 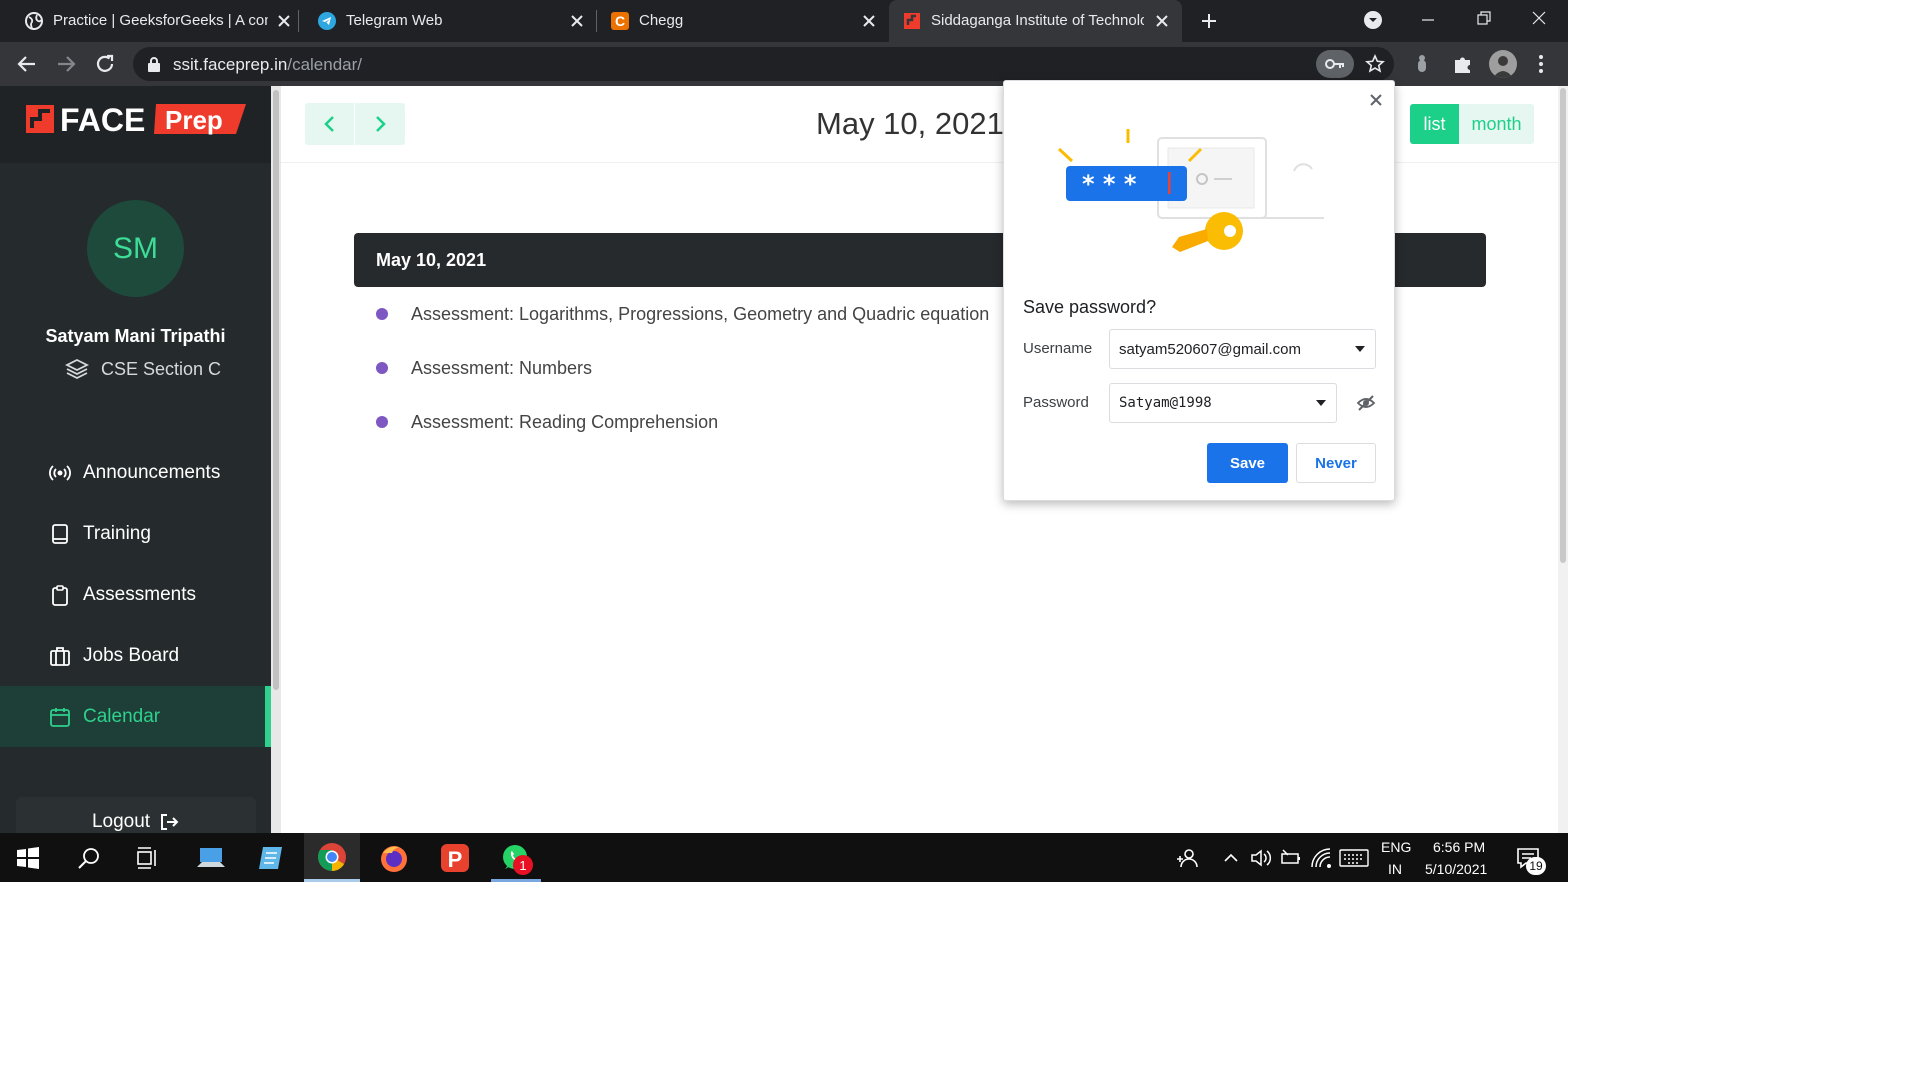 What do you see at coordinates (211, 858) in the screenshot?
I see `this-pc-icon` at bounding box center [211, 858].